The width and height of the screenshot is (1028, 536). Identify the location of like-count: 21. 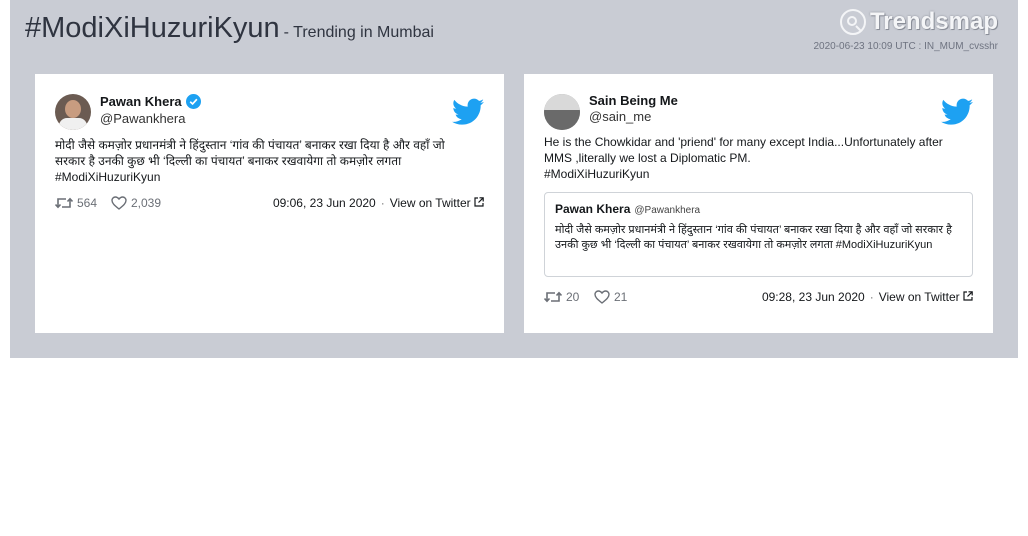
(621, 297).